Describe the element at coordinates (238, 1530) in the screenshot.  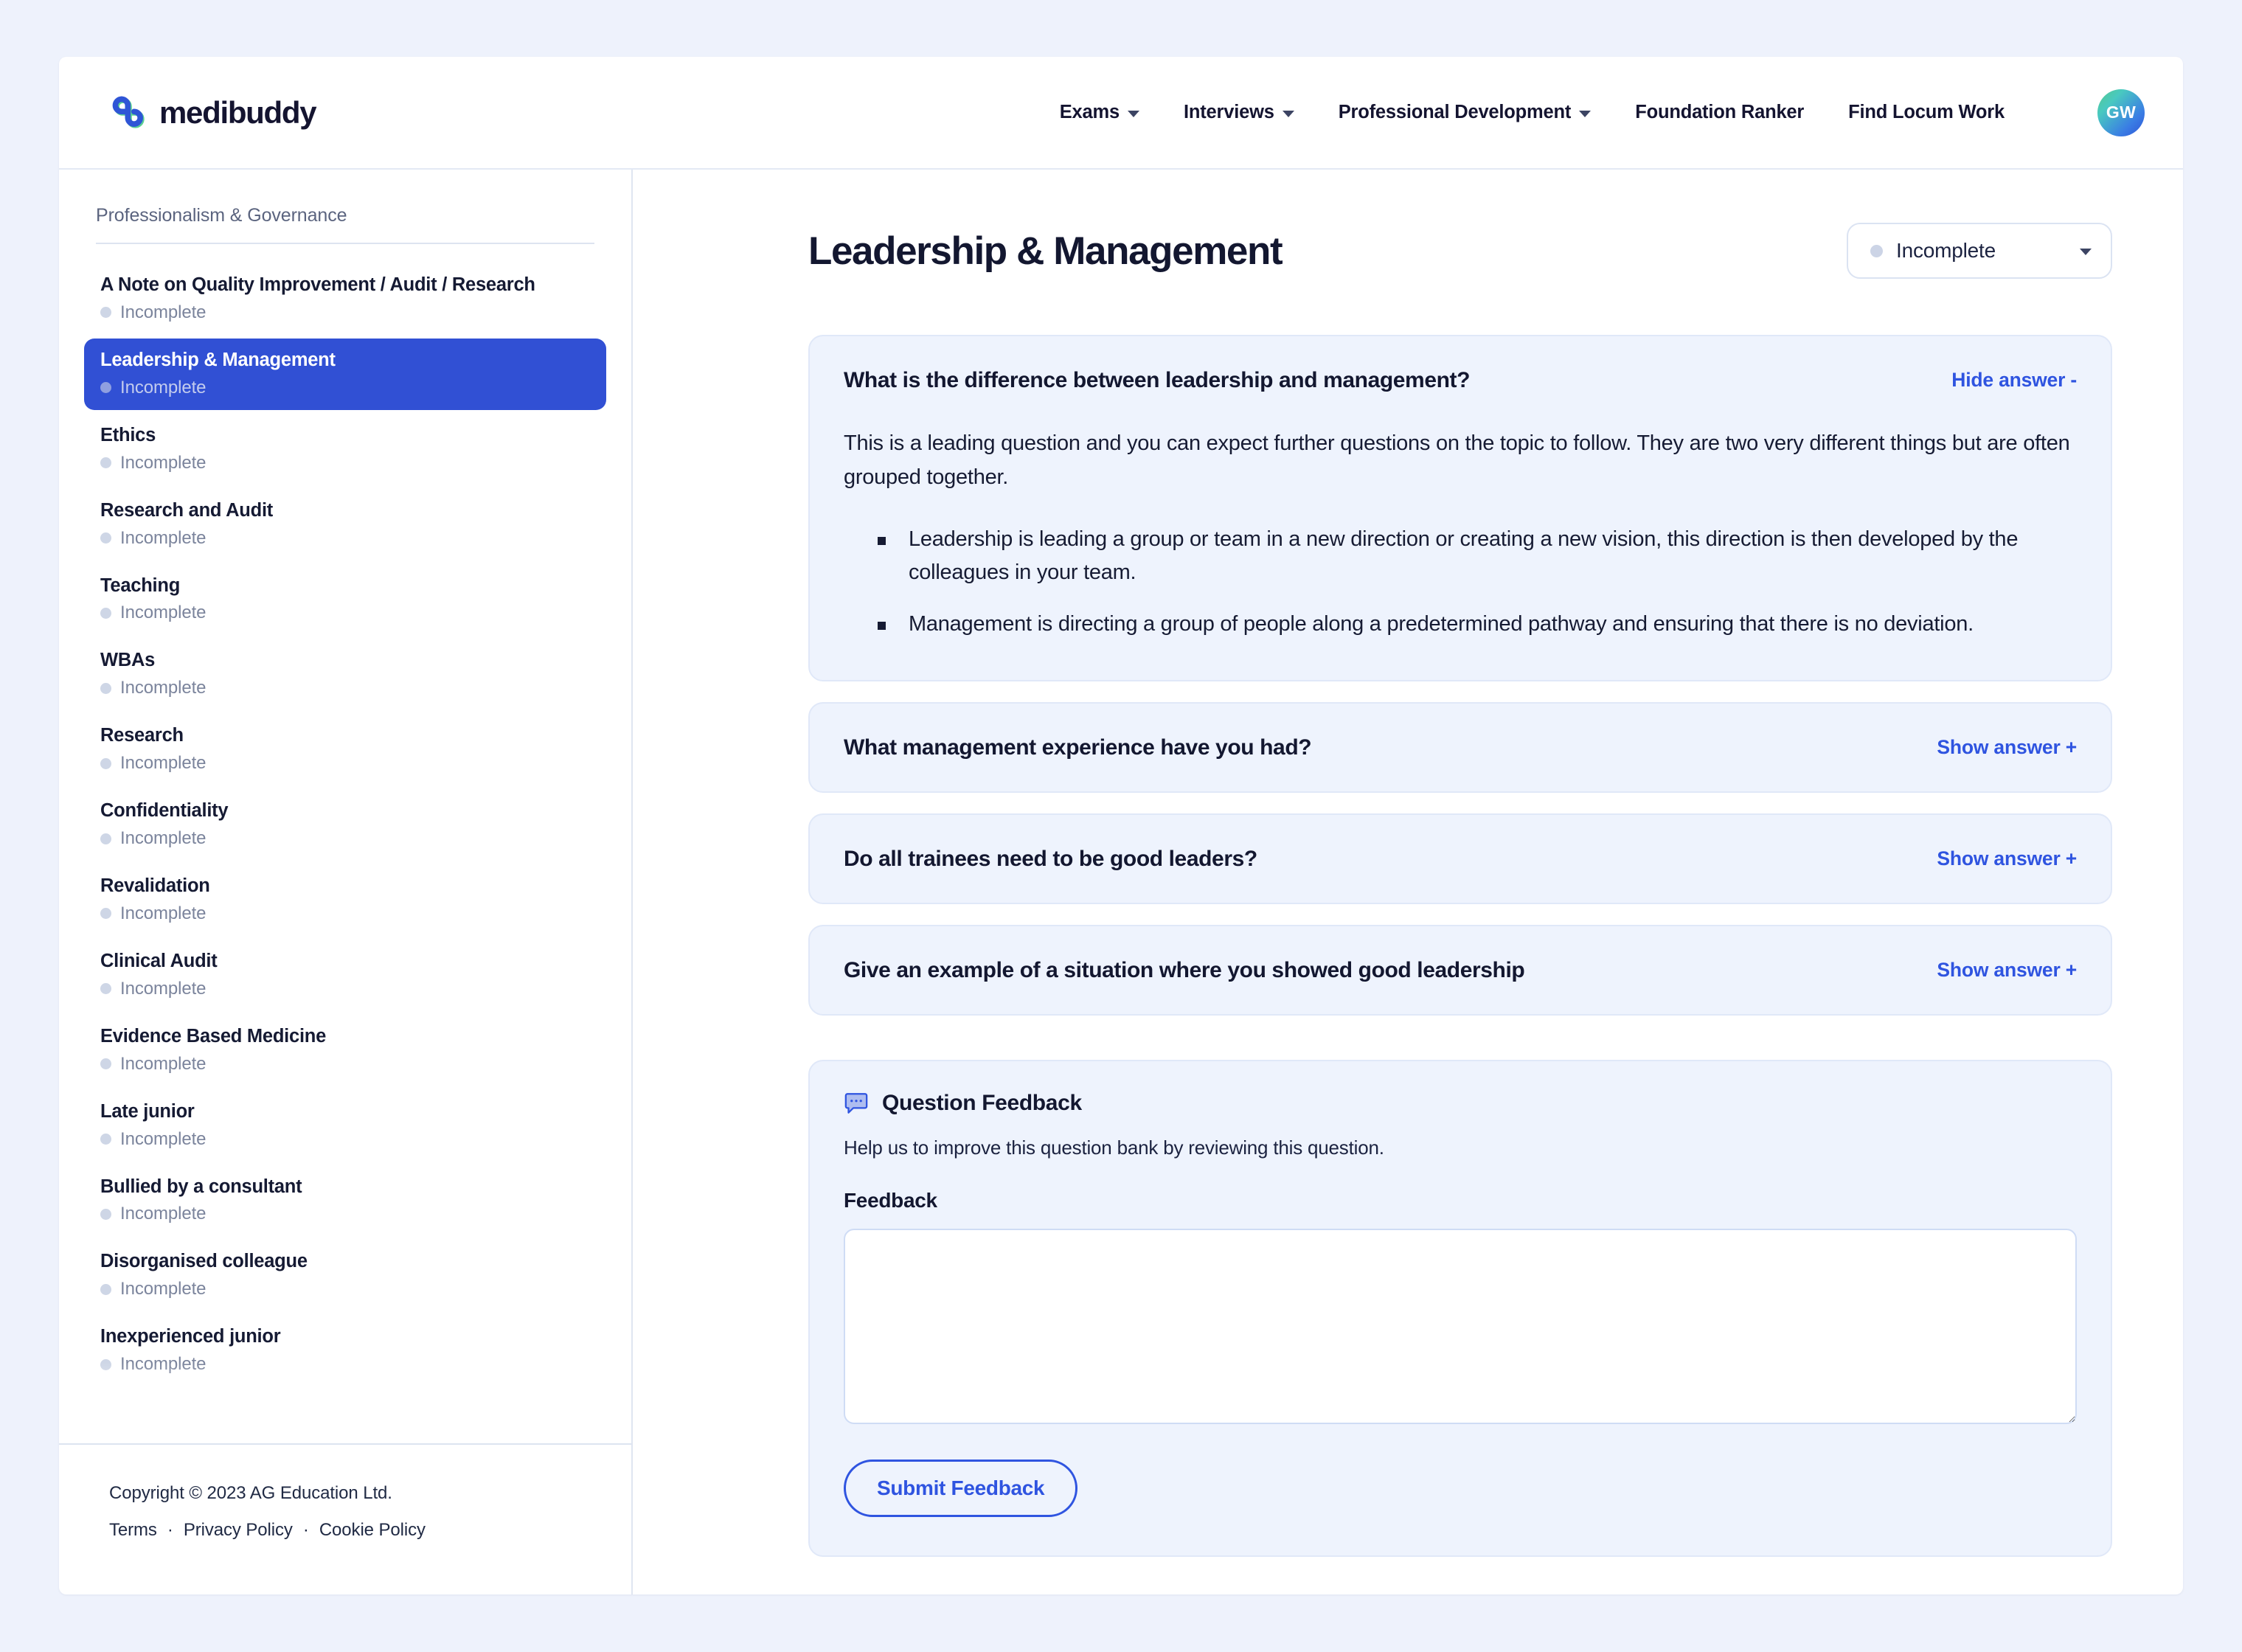
I see `link-privacy-policy: Privacy Policy` at that location.